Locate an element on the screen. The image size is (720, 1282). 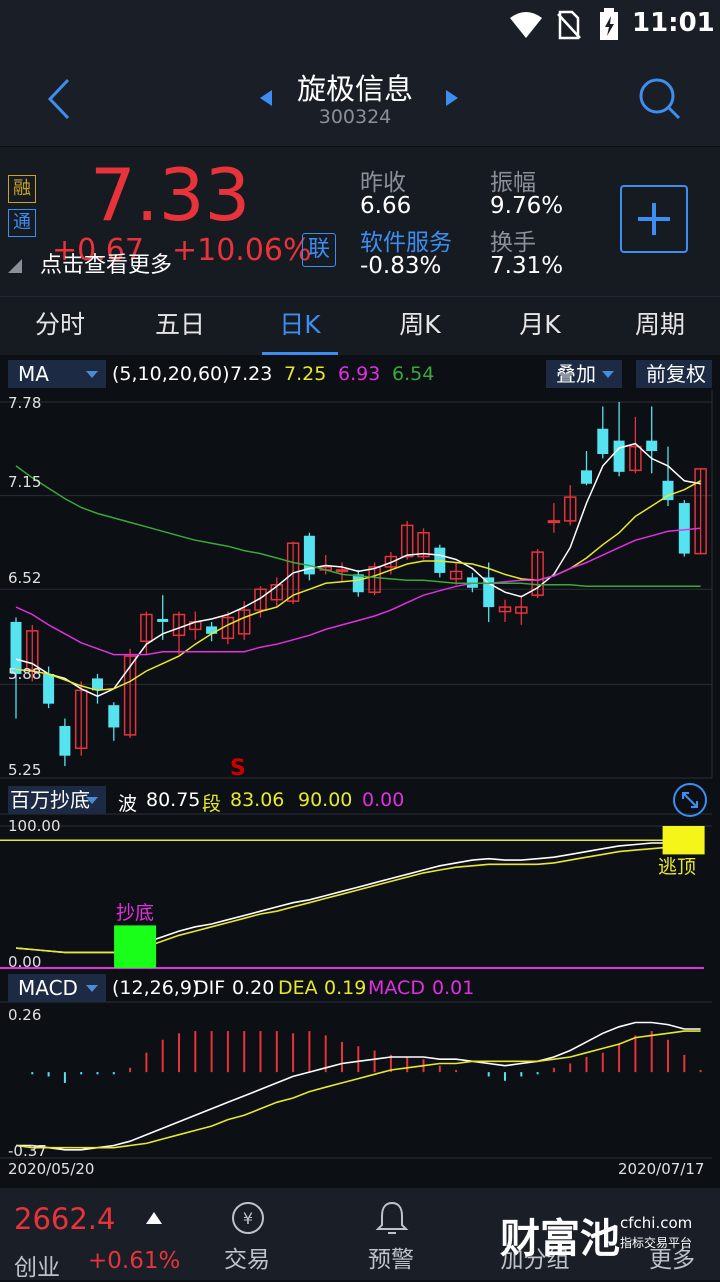
up-arrow-icon is located at coordinates (154, 1218).